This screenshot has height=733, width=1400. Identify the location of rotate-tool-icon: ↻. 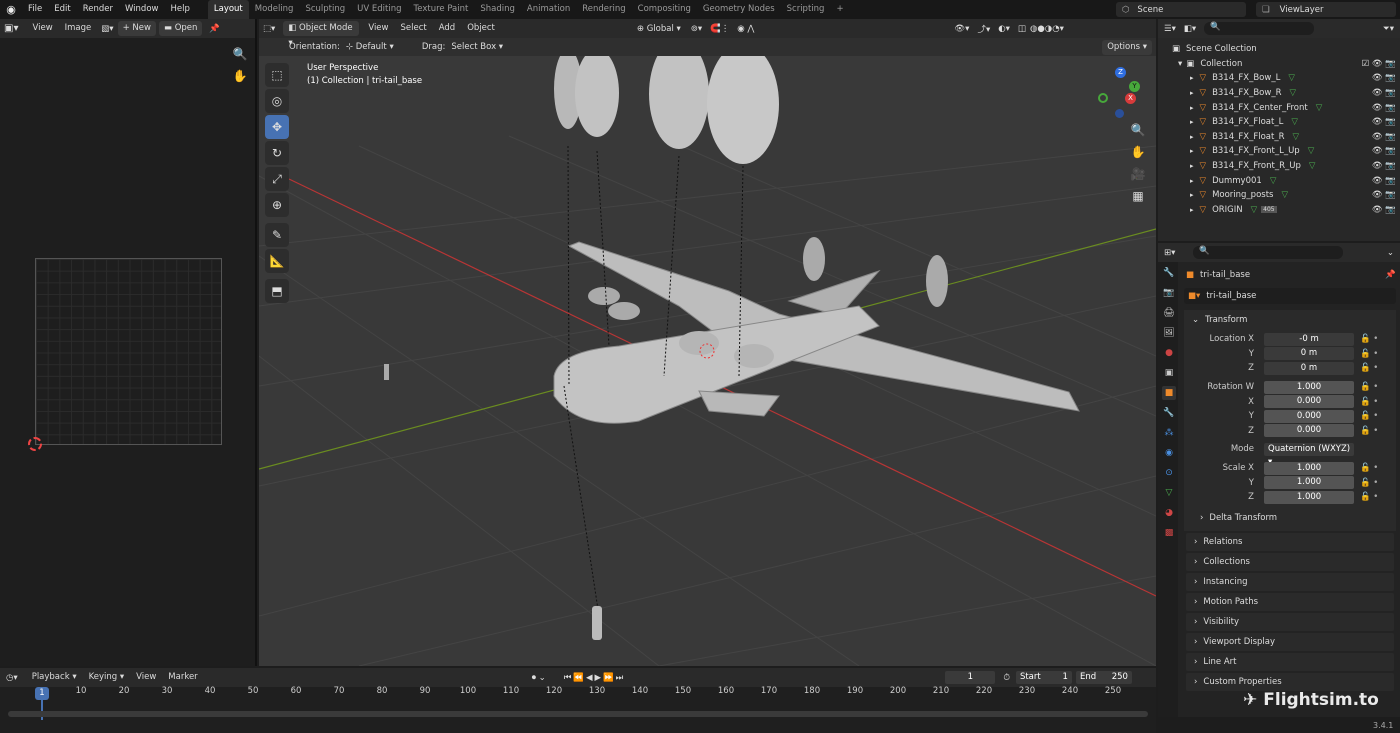
(277, 153).